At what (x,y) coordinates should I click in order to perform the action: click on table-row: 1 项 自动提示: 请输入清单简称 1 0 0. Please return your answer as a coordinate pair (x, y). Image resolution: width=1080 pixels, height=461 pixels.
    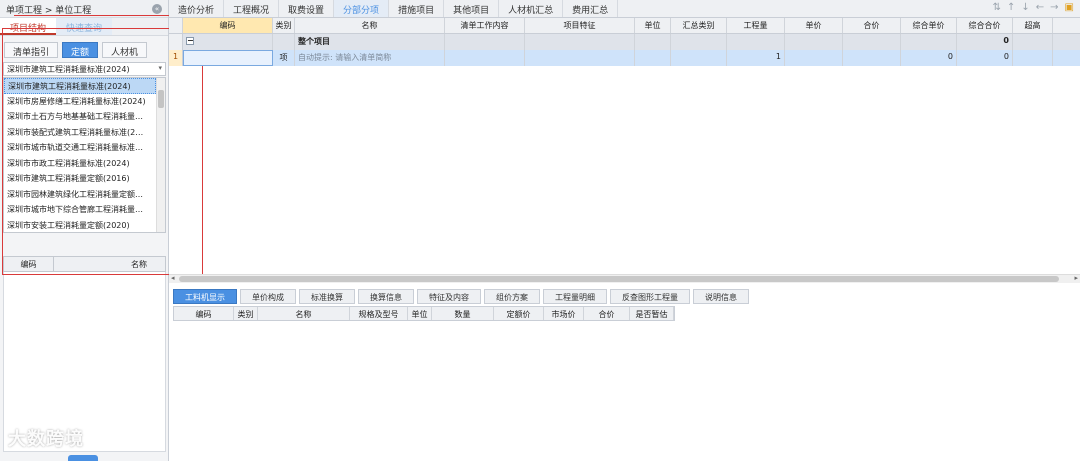
    Looking at the image, I should click on (624, 58).